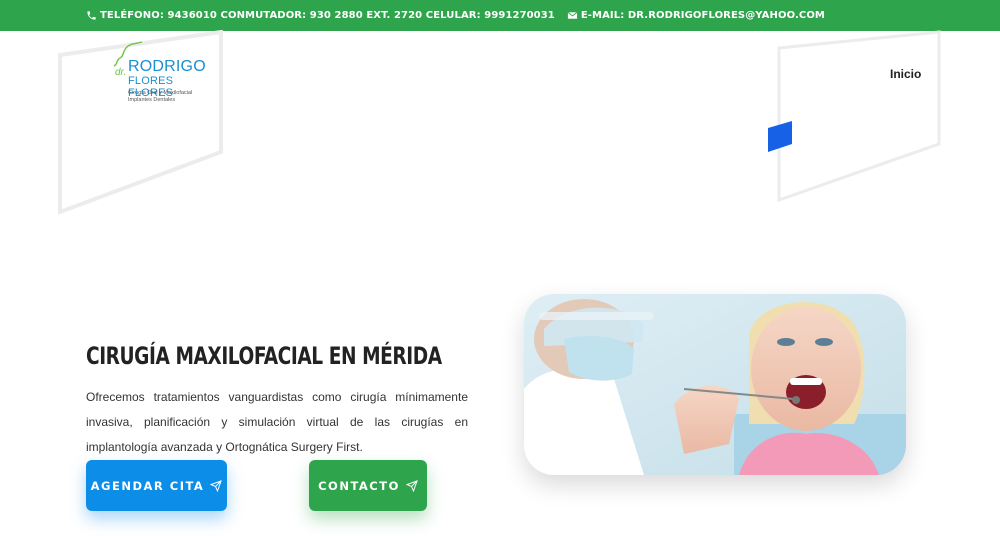 This screenshot has width=1000, height=536. I want to click on decorative-frame-right, so click(859, 116).